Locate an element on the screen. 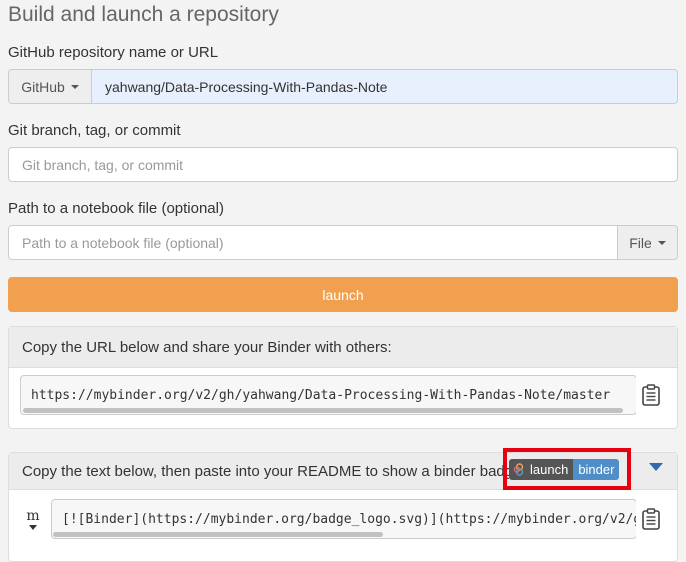 This screenshot has height=562, width=686. provider-dropdown: GitHub is located at coordinates (50, 86).